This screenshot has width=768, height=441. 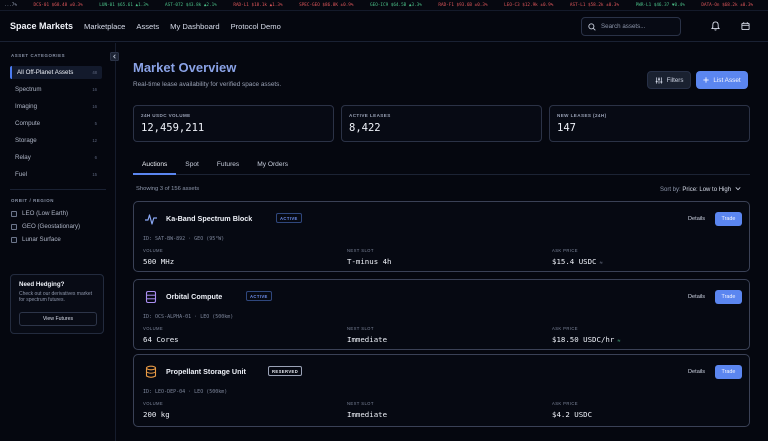 I want to click on field-value: $15.4 USDC, so click(x=574, y=261).